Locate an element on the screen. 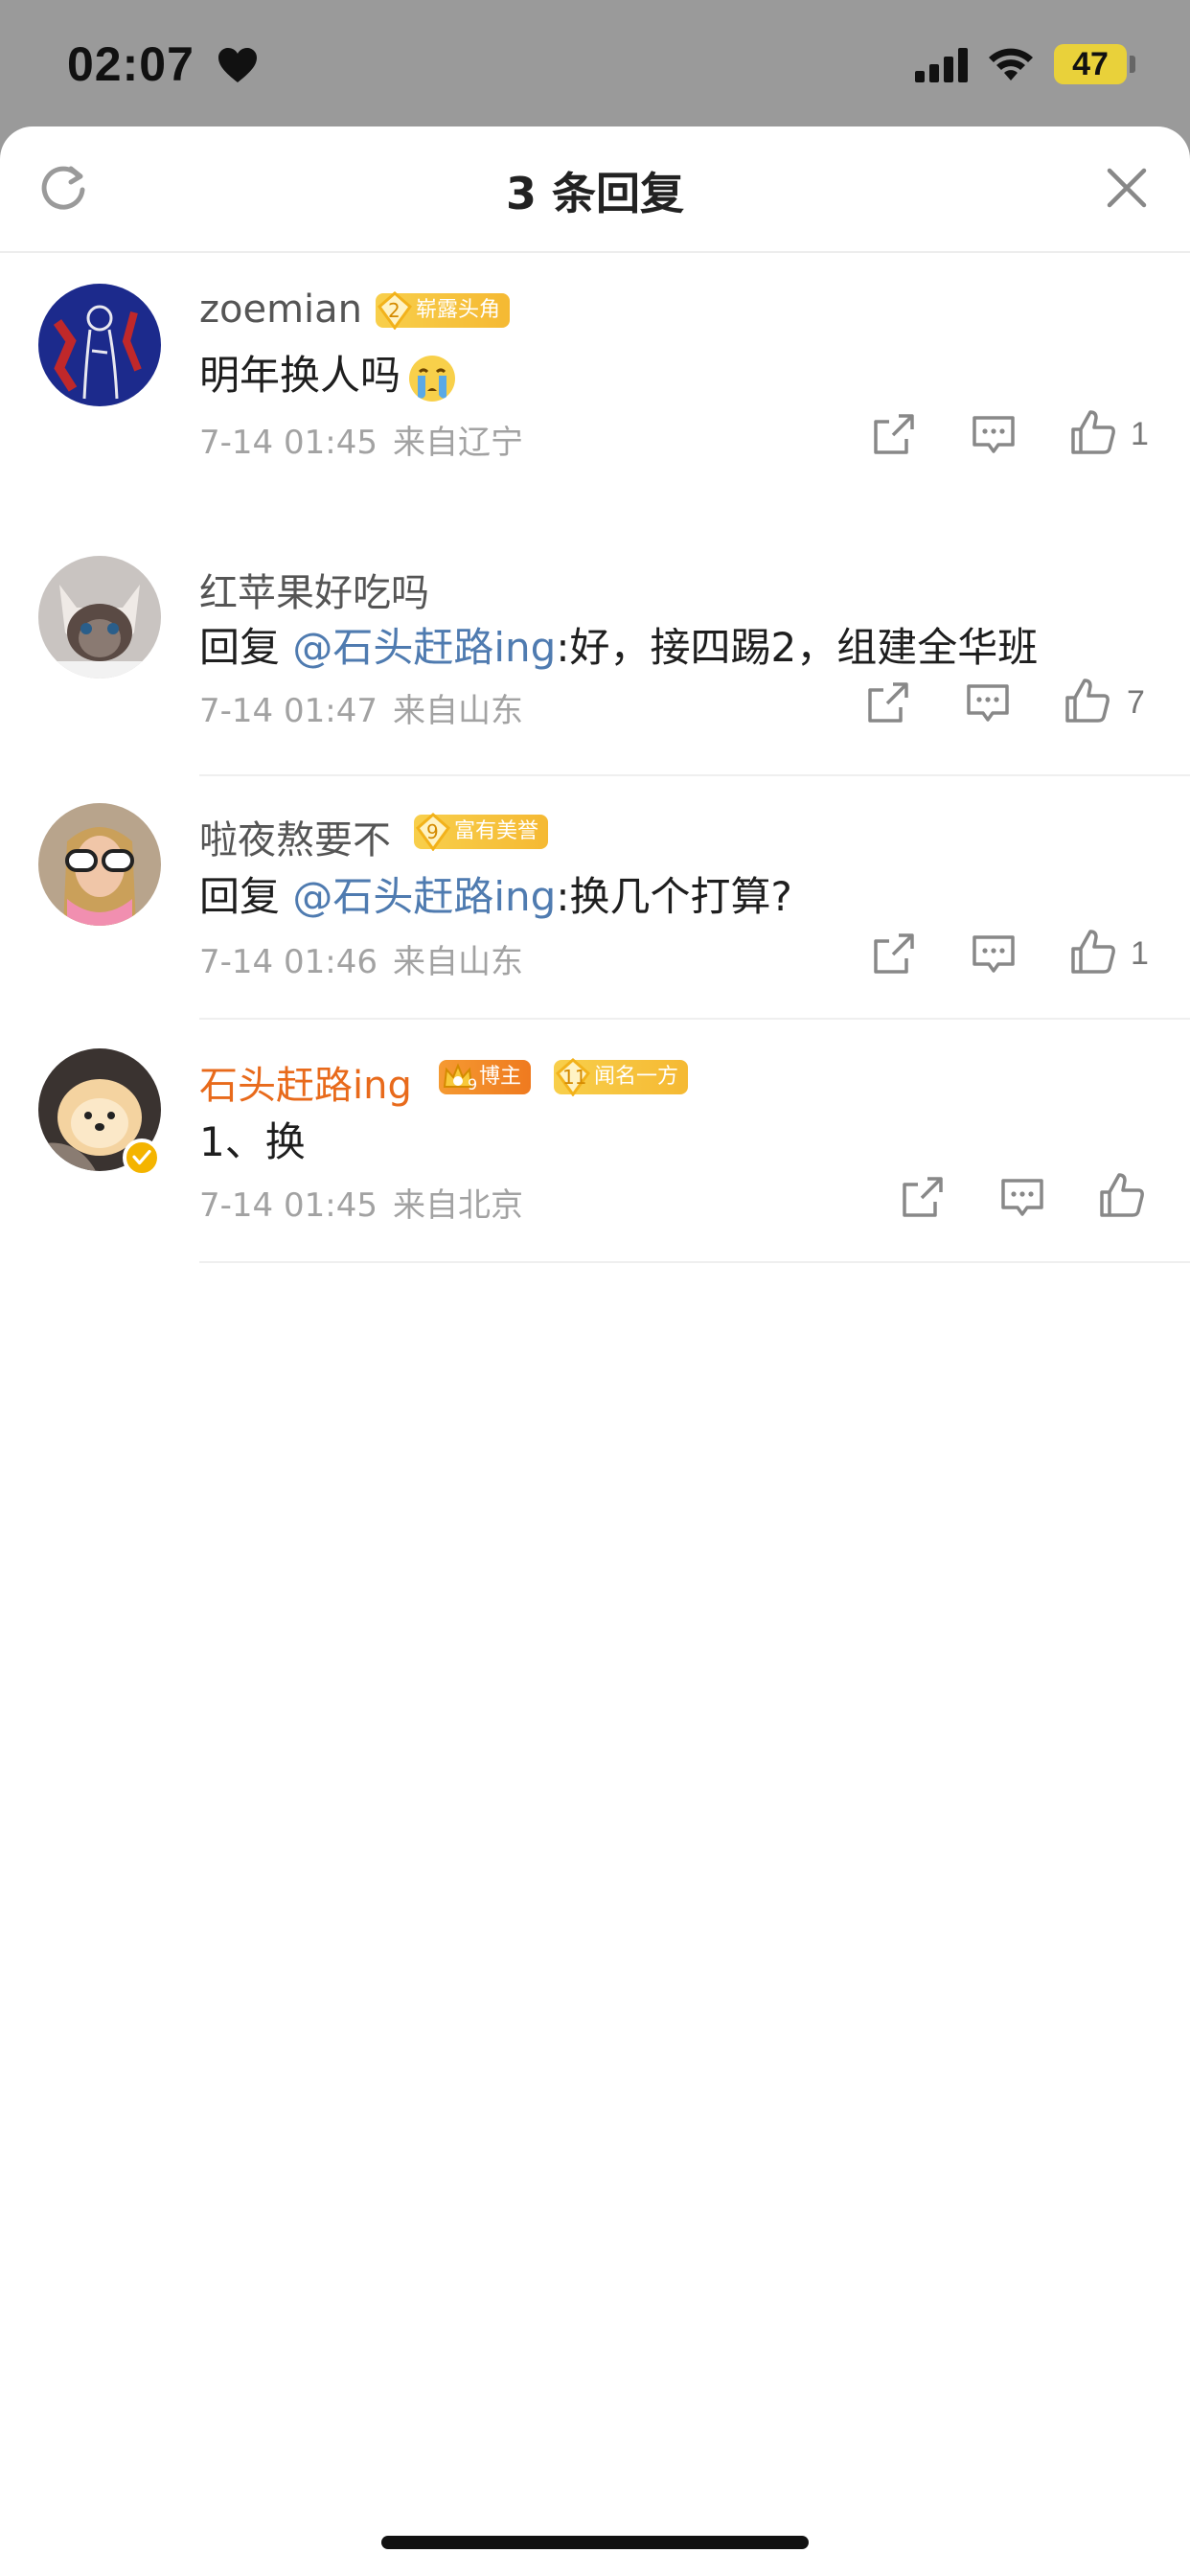 The image size is (1190, 2576). comment-item: zoemian 2 崭露头角 明年换人吗 7-14 01:45 来自辽宁 1 is located at coordinates (595, 404).